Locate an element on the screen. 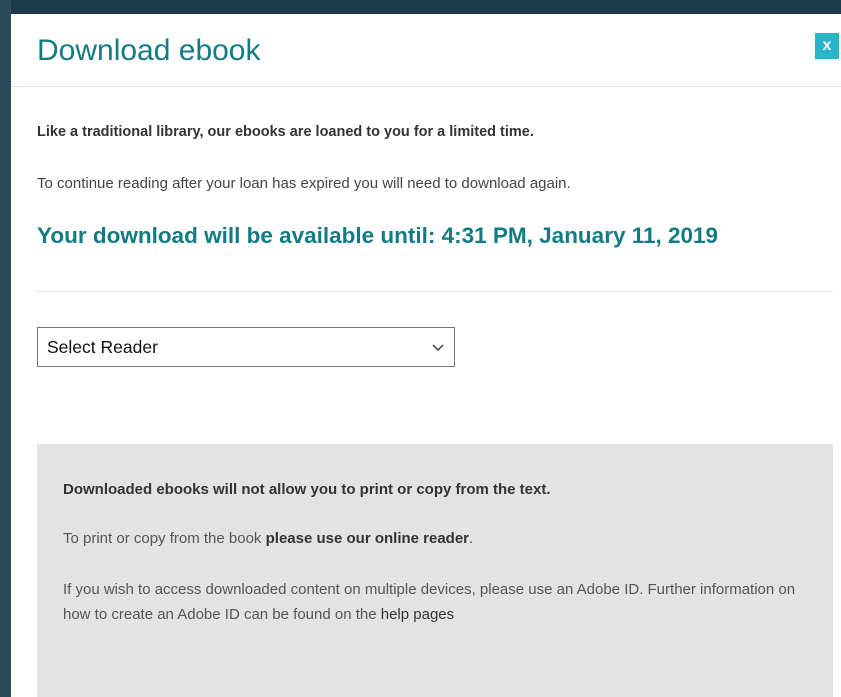 The image size is (841, 697). dialog-title: Download ebook is located at coordinates (149, 50).